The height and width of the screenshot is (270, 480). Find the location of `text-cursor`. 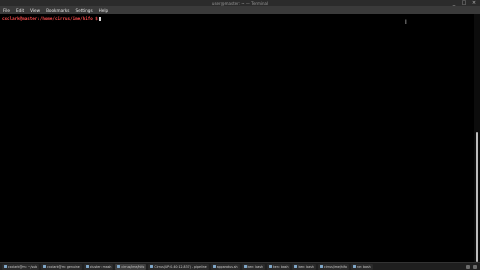

text-cursor is located at coordinates (100, 18).